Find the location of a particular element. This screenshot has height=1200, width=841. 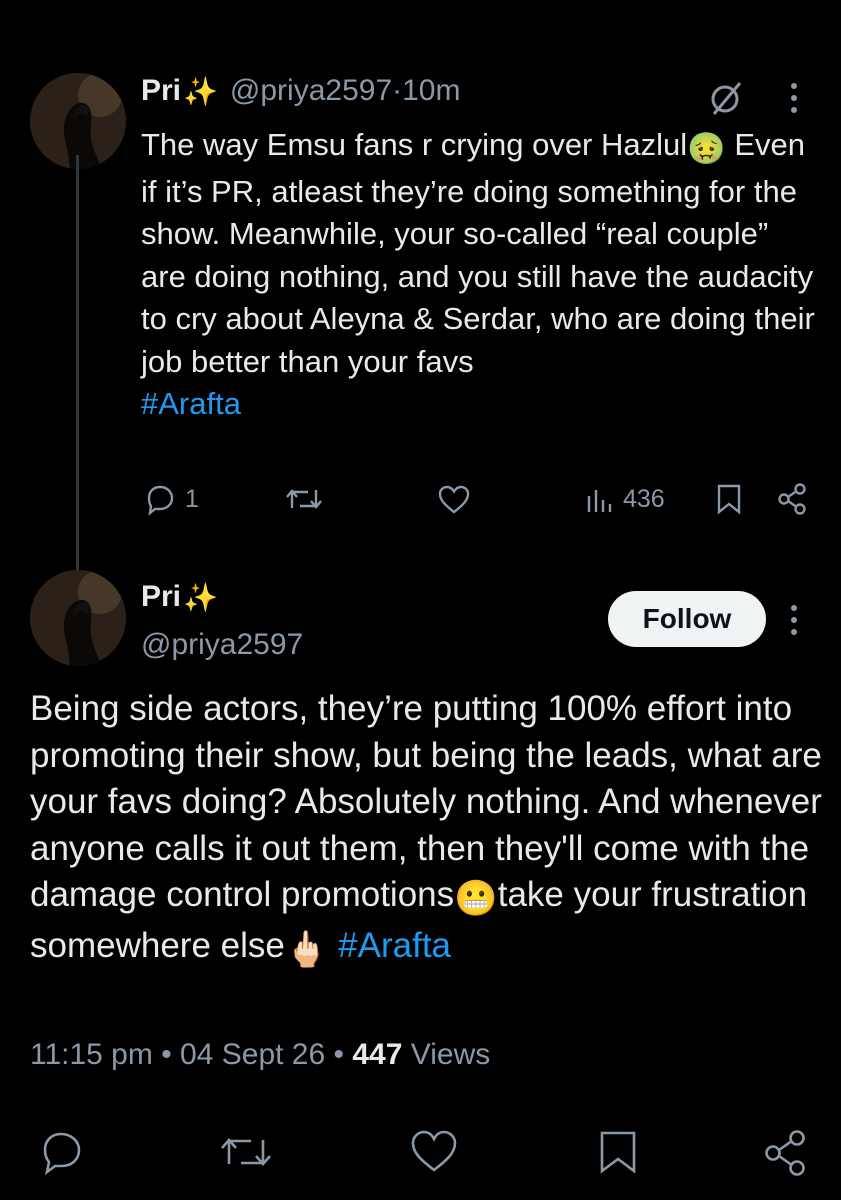

avatar-photo is located at coordinates (78, 618).